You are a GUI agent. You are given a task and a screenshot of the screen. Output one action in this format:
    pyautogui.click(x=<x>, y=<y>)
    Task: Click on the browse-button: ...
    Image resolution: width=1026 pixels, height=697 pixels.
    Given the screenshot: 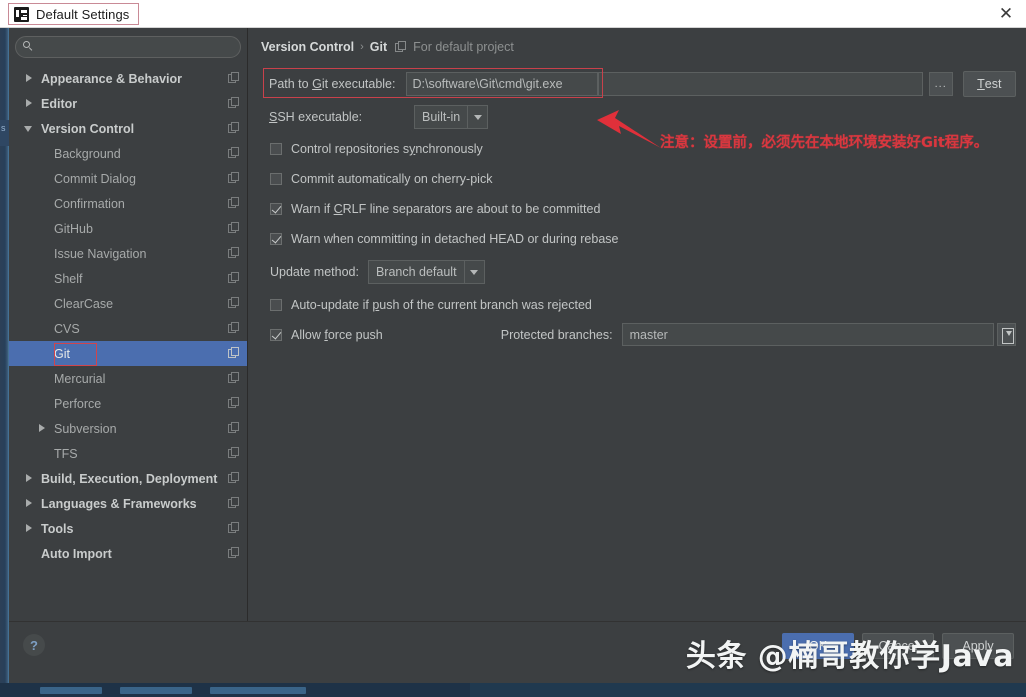 What is the action you would take?
    pyautogui.click(x=940, y=84)
    